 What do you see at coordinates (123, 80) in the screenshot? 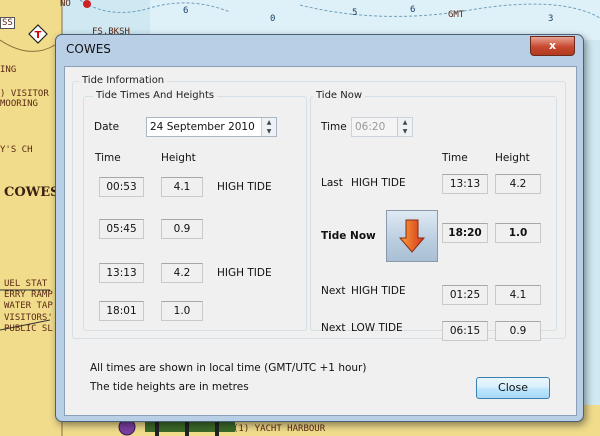
I see `tide-information-legend: Tide Information` at bounding box center [123, 80].